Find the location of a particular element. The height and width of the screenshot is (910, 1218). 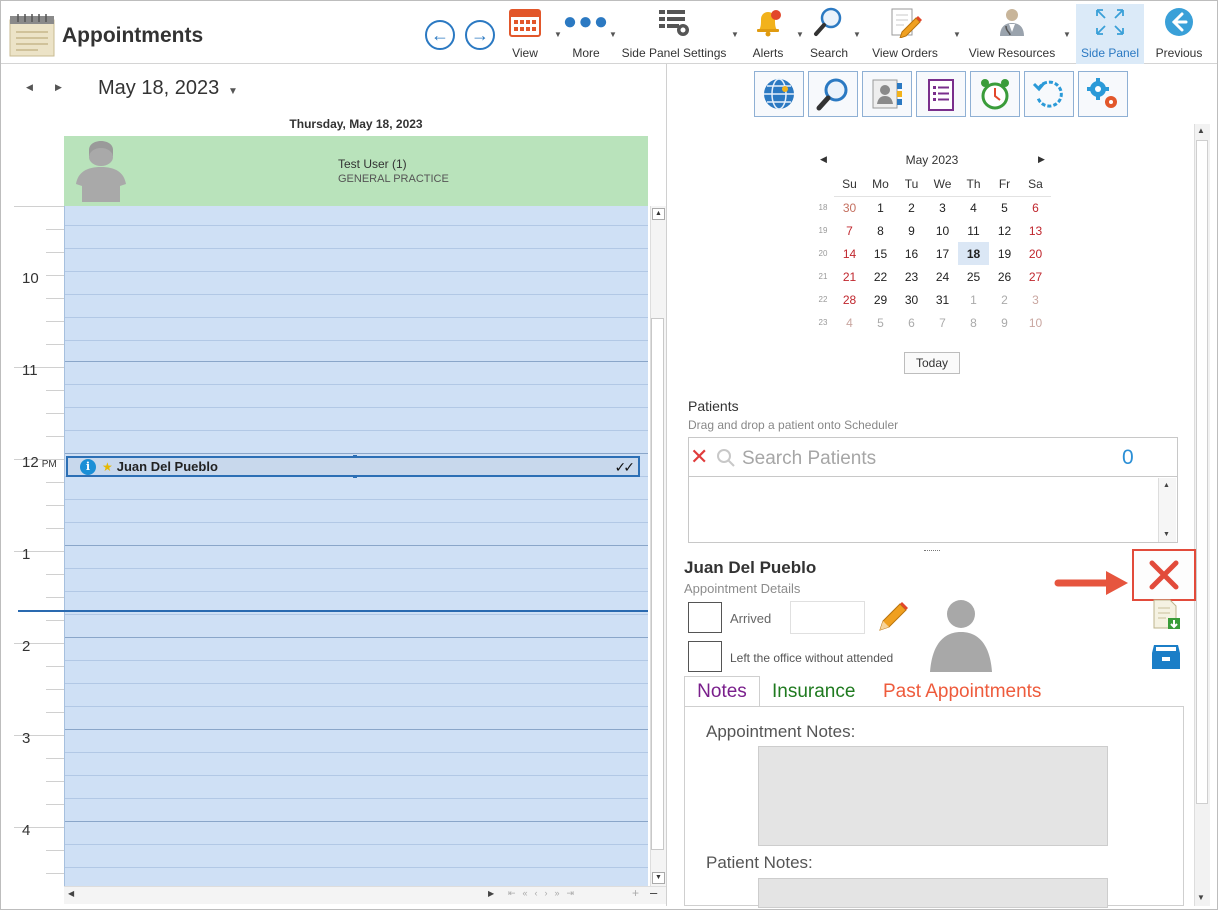

patient-search-input is located at coordinates (912, 459).